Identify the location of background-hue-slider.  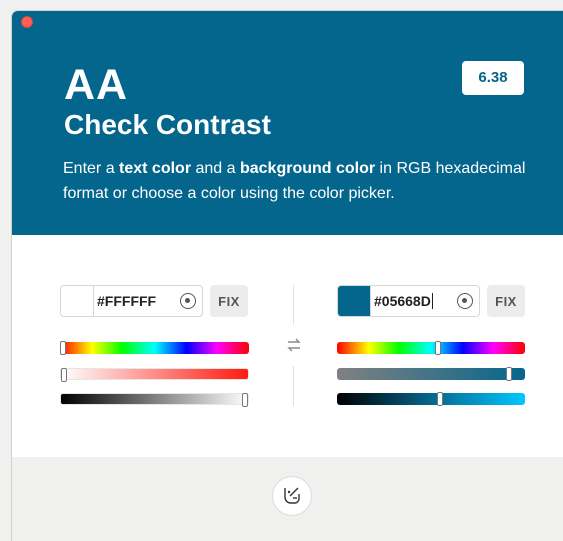
(431, 348).